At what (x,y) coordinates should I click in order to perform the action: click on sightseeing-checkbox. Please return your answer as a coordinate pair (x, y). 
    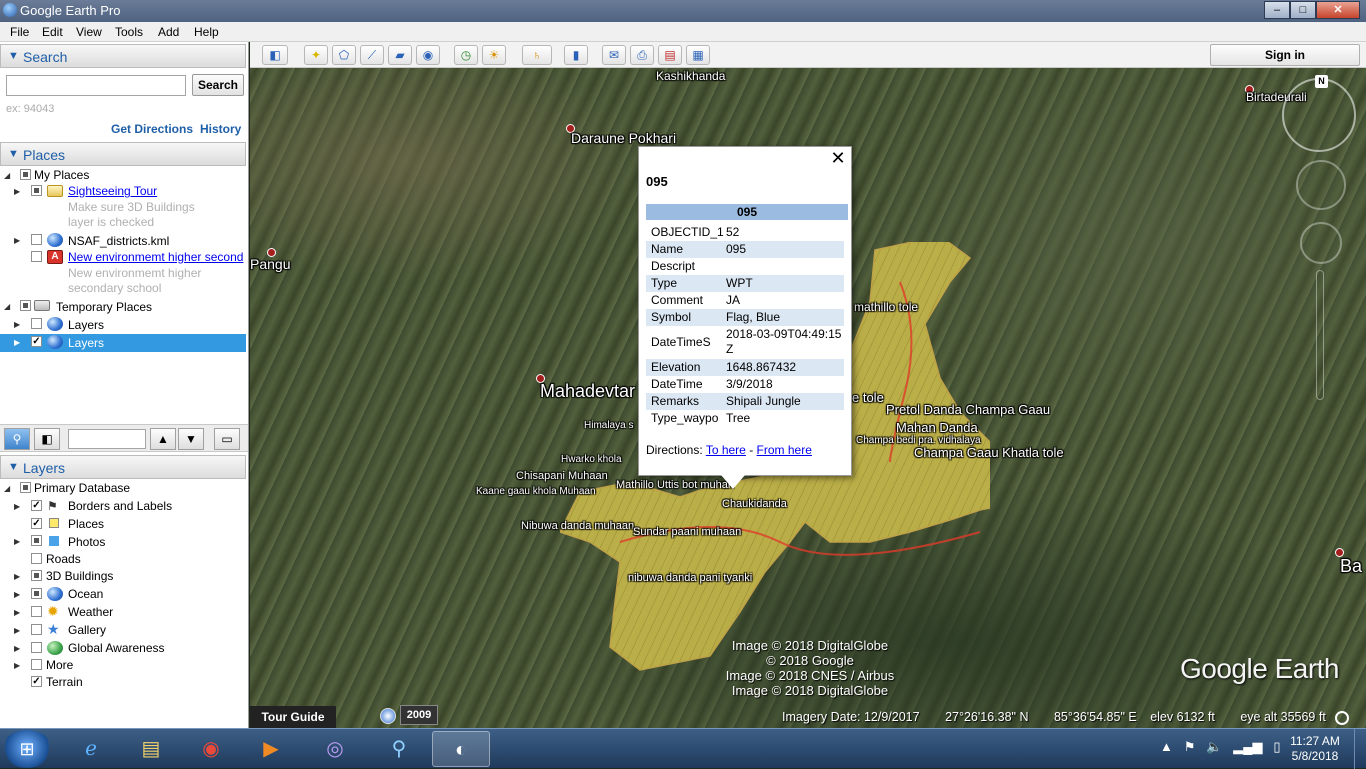
    Looking at the image, I should click on (36, 190).